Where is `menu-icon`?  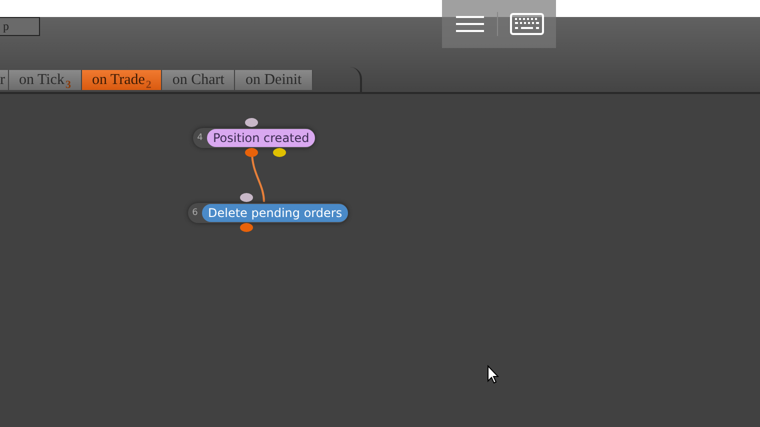 menu-icon is located at coordinates (469, 24).